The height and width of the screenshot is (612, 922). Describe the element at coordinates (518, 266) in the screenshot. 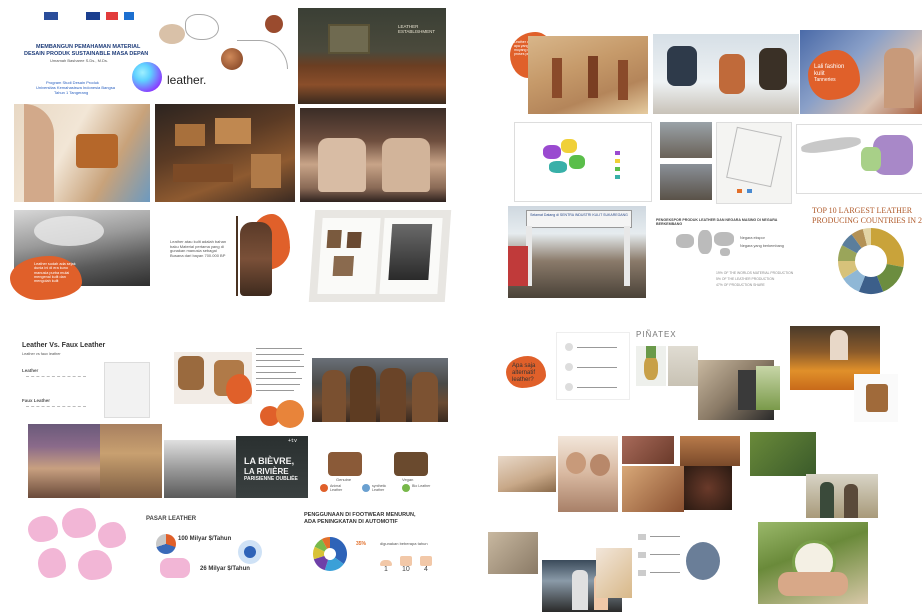

I see `shop-front` at that location.